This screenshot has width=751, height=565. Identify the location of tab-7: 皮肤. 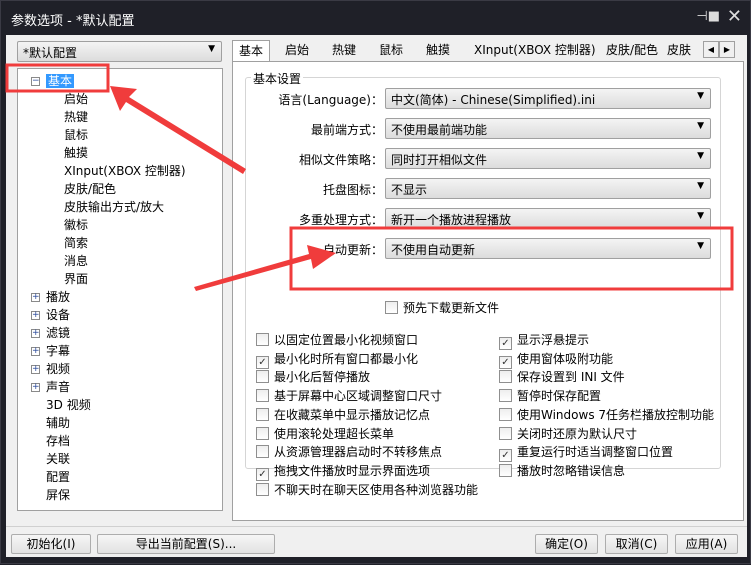
(679, 50).